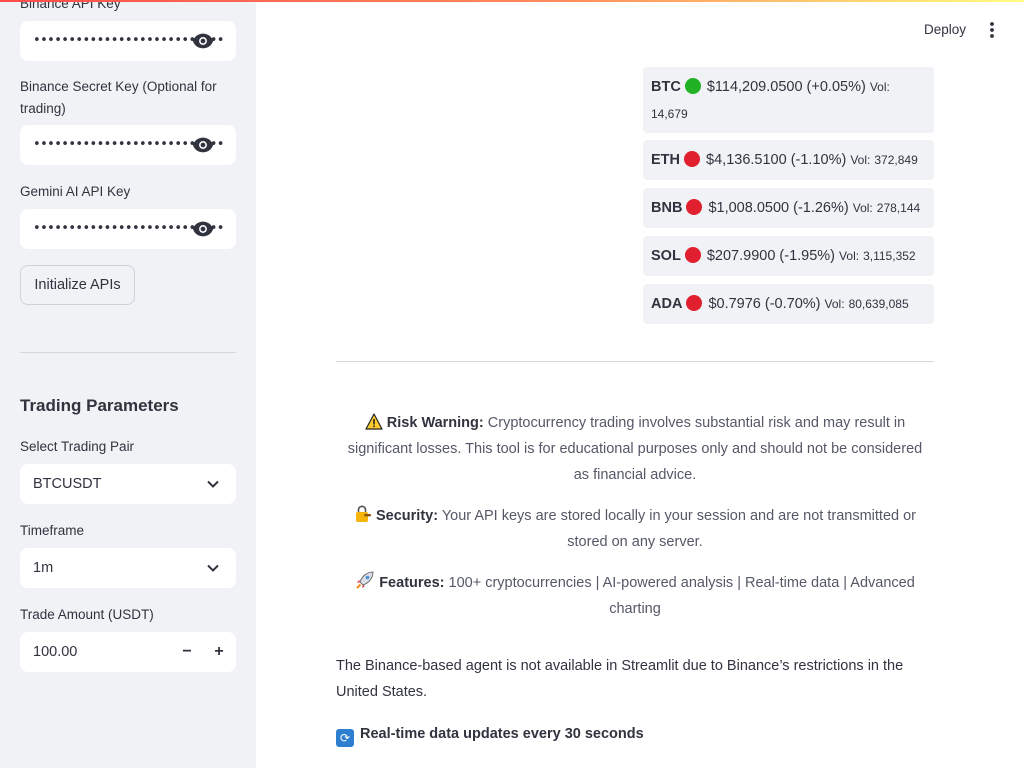 Image resolution: width=1024 pixels, height=768 pixels. Describe the element at coordinates (692, 86) in the screenshot. I see `status-up-indicator` at that location.